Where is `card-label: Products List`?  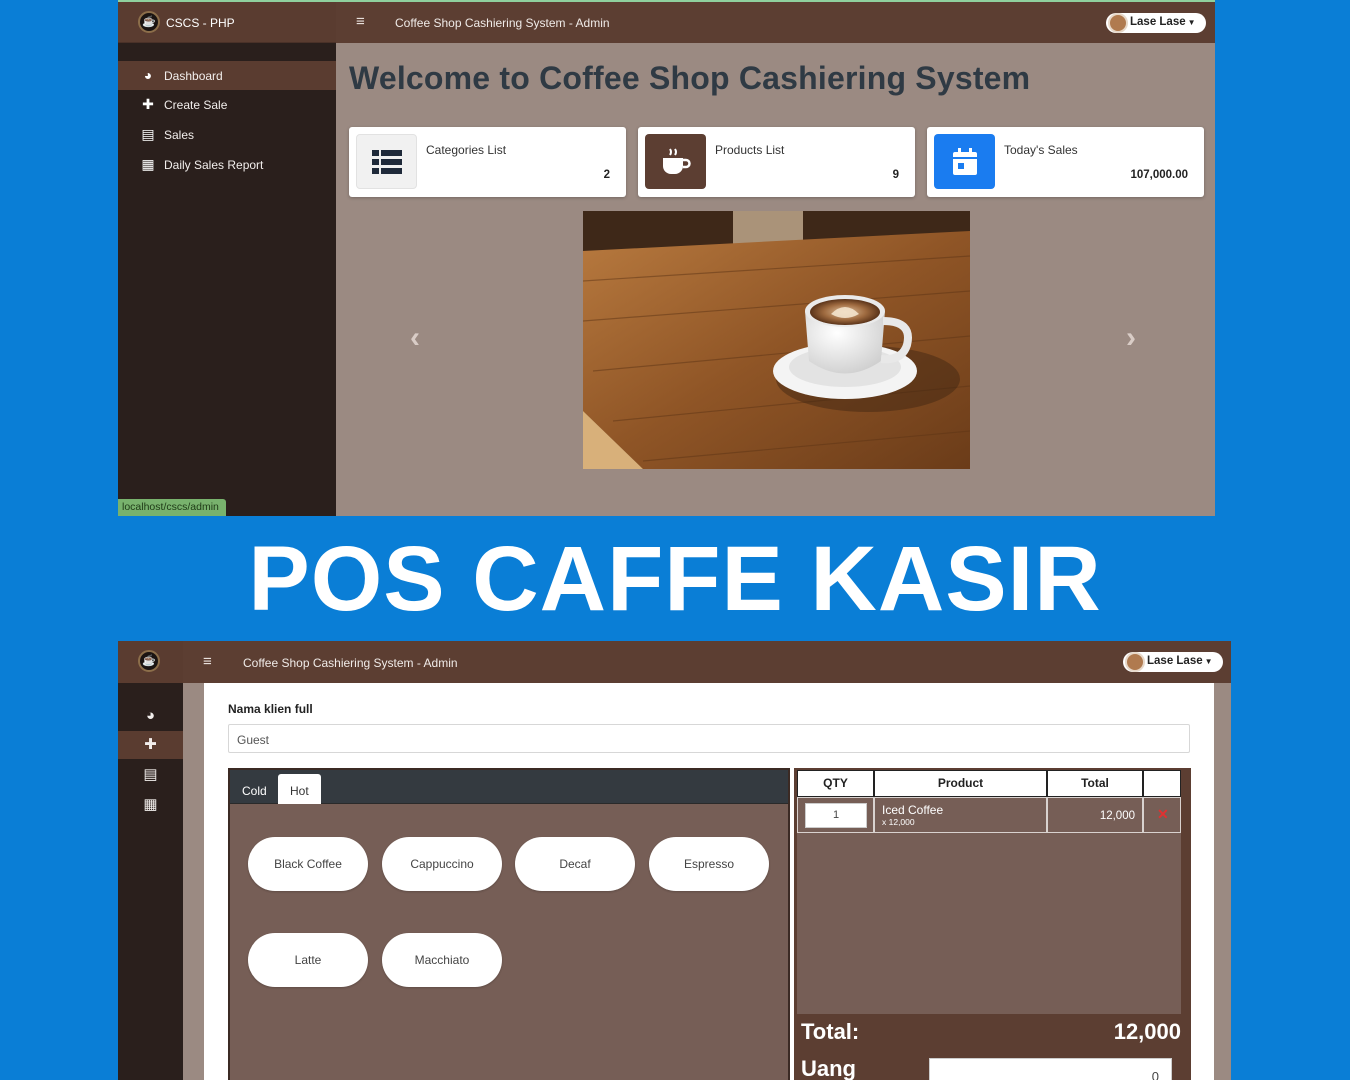
card-label: Products List is located at coordinates (750, 150).